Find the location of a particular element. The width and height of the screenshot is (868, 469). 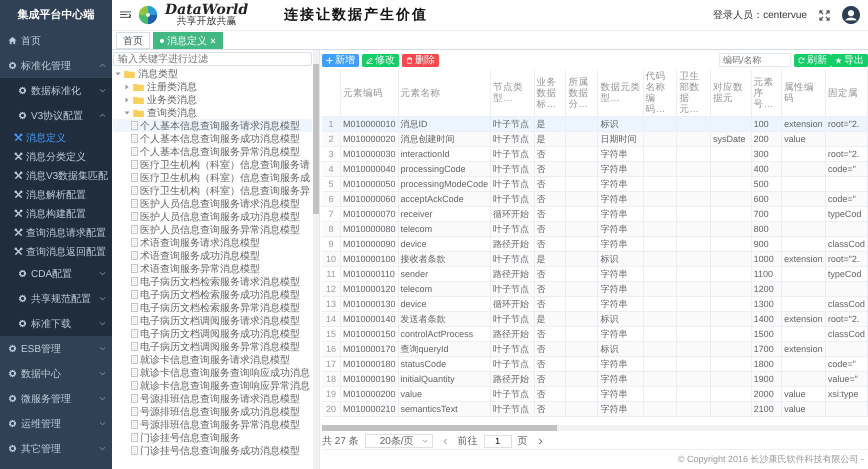

tree-node: 查询类消息 is located at coordinates (212, 112).